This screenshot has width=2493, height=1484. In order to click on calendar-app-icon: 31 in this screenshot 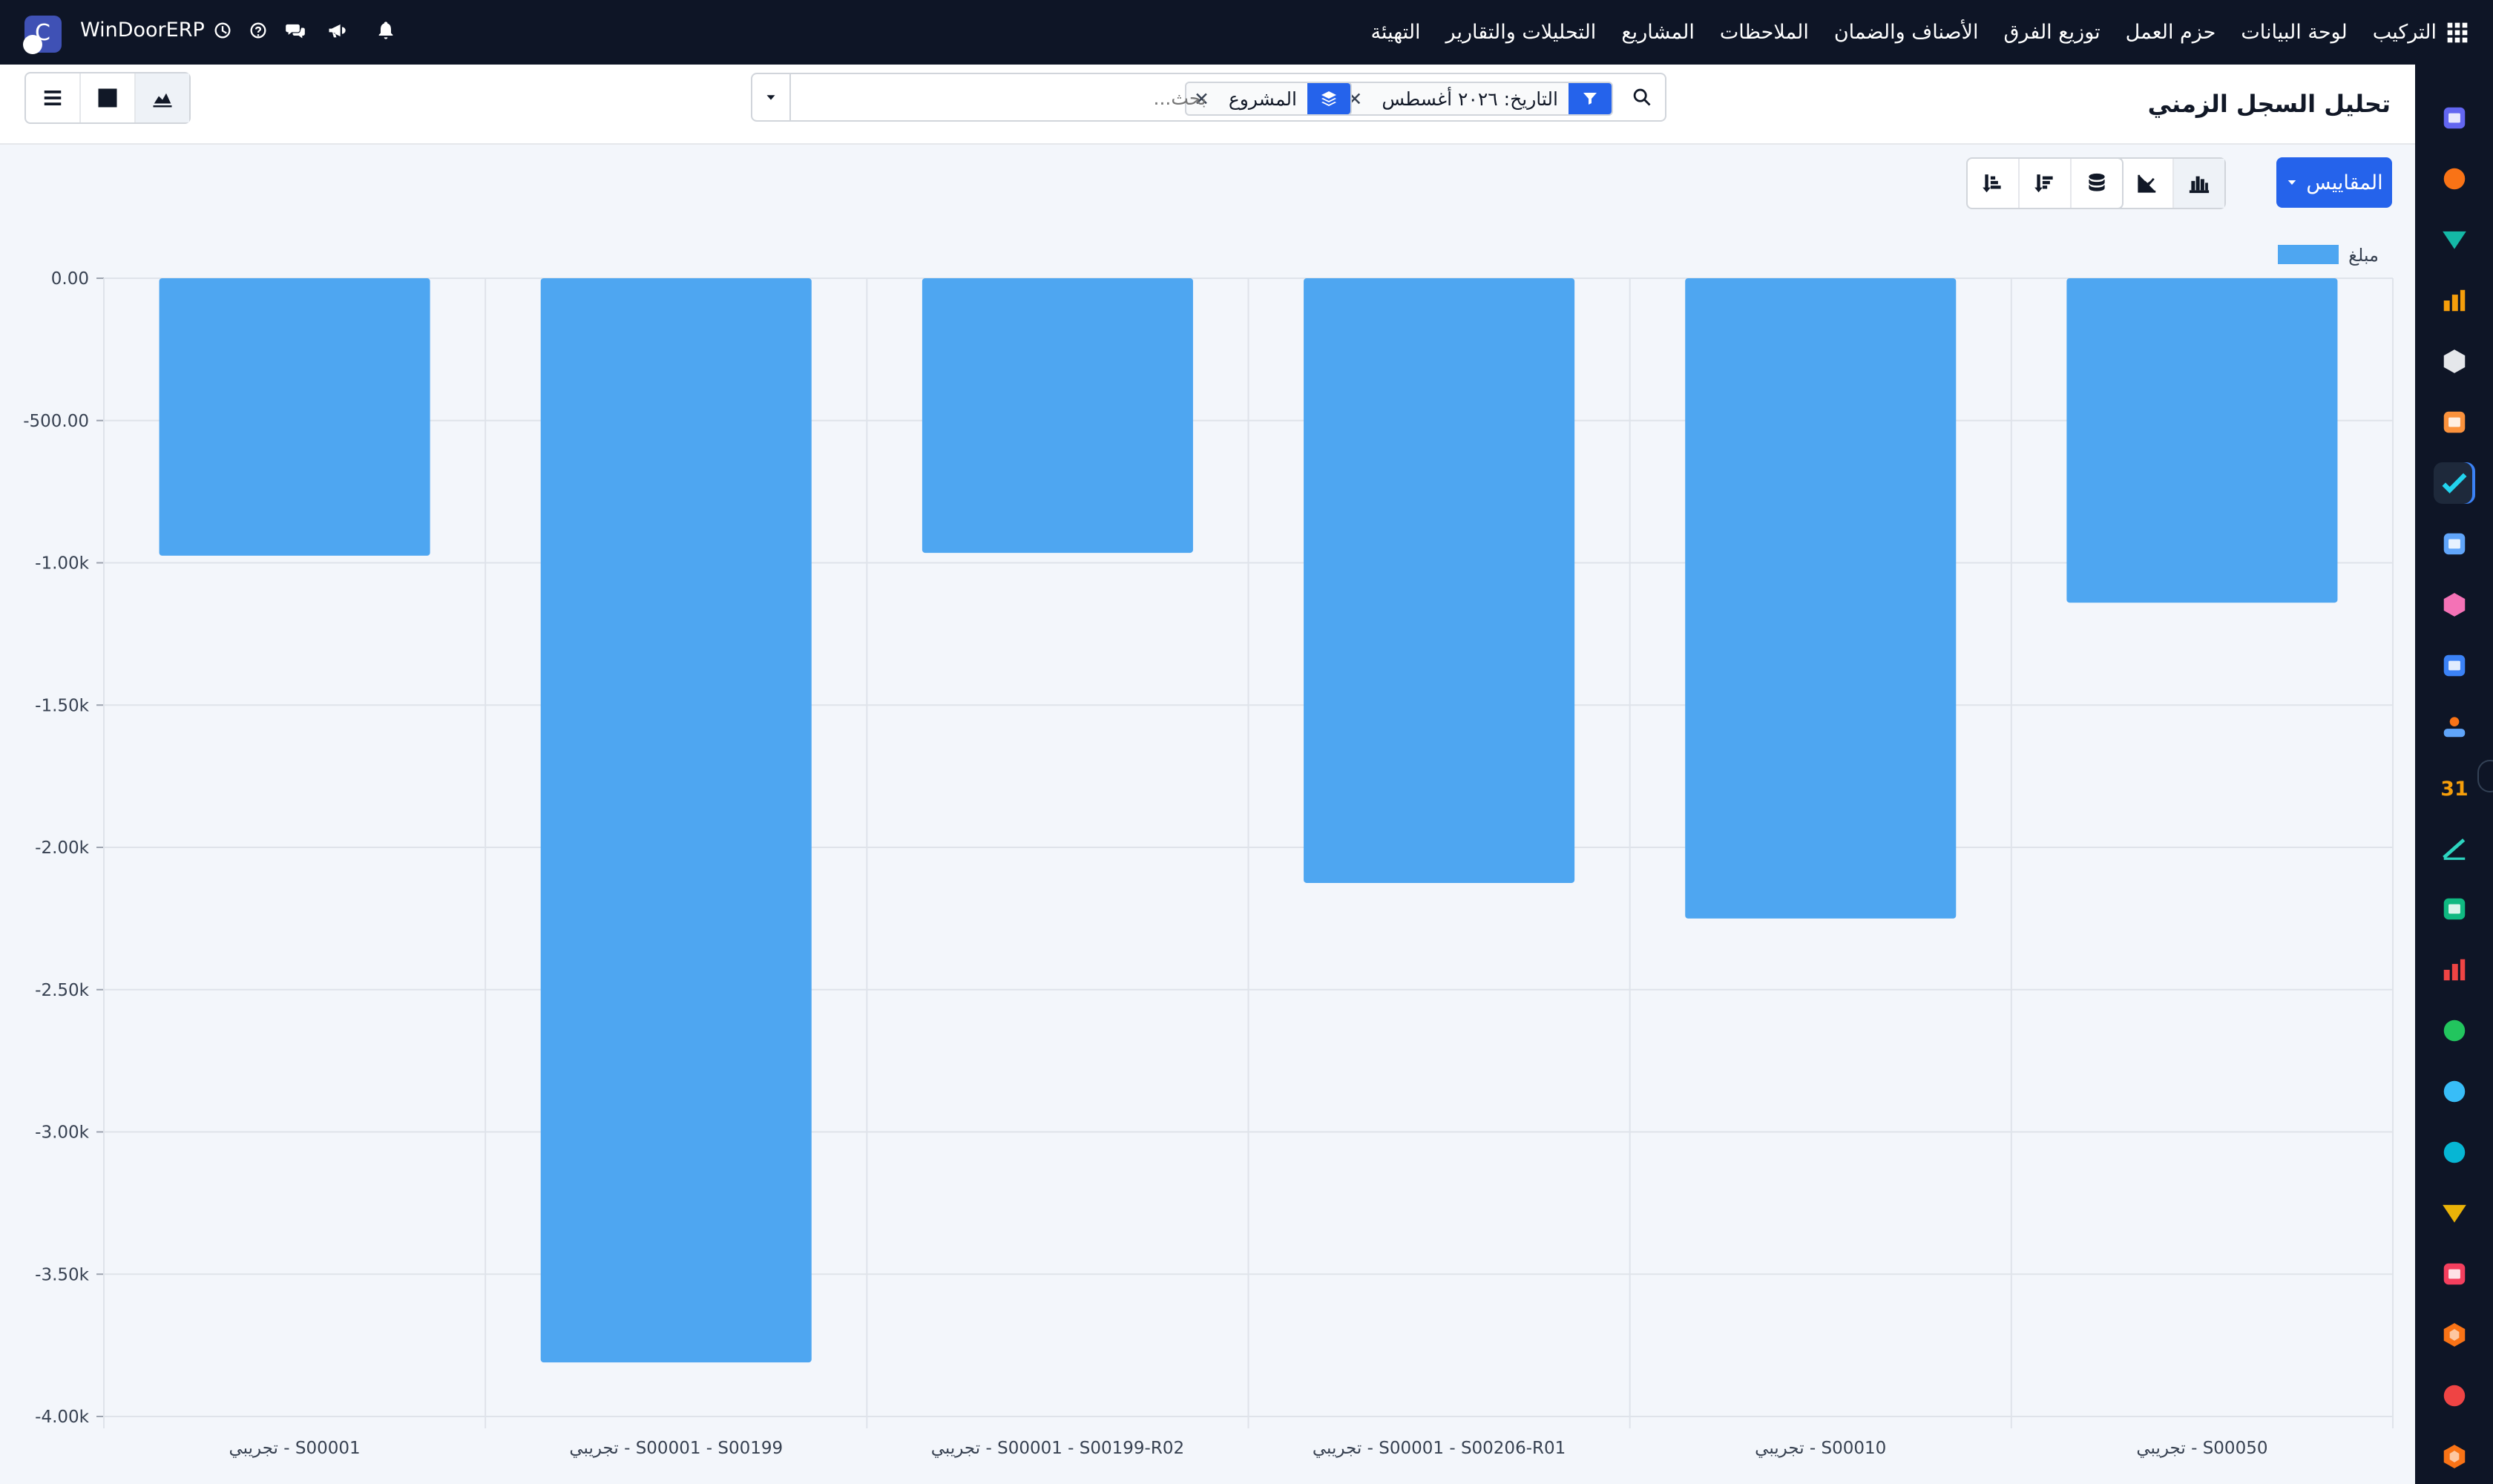, I will do `click(2454, 787)`.